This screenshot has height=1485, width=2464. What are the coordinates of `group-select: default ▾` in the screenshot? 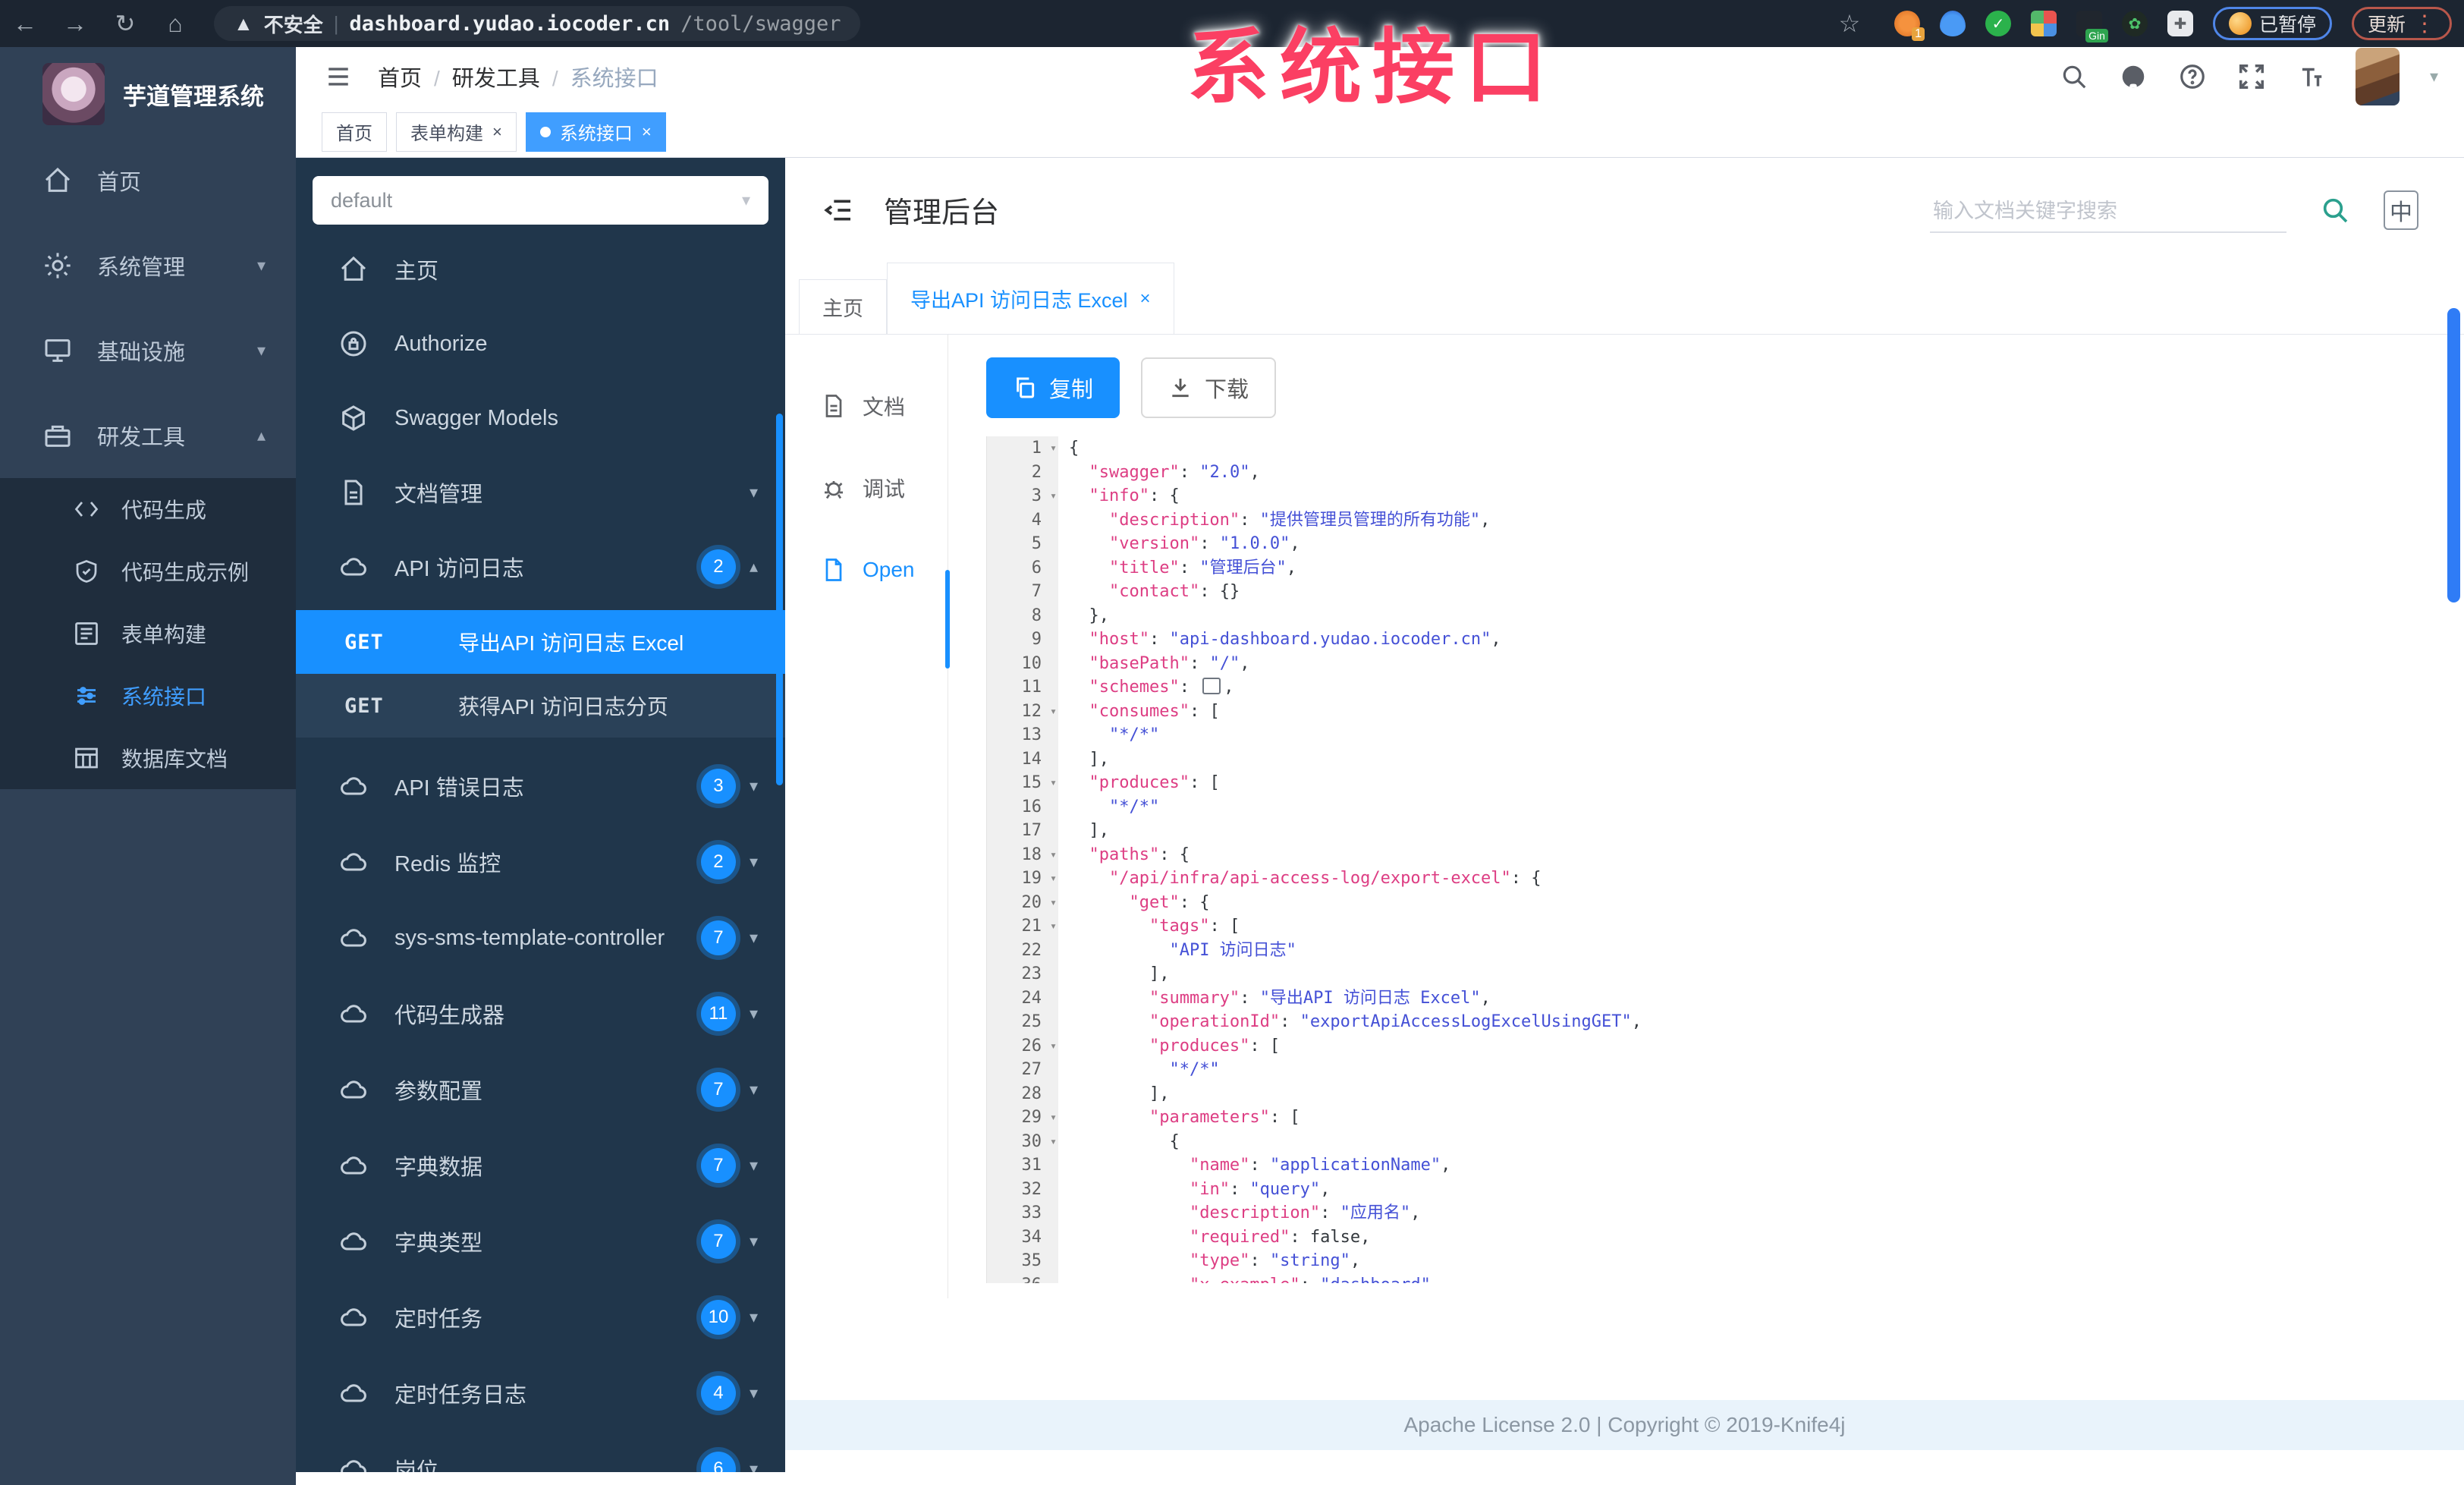 It's located at (540, 200).